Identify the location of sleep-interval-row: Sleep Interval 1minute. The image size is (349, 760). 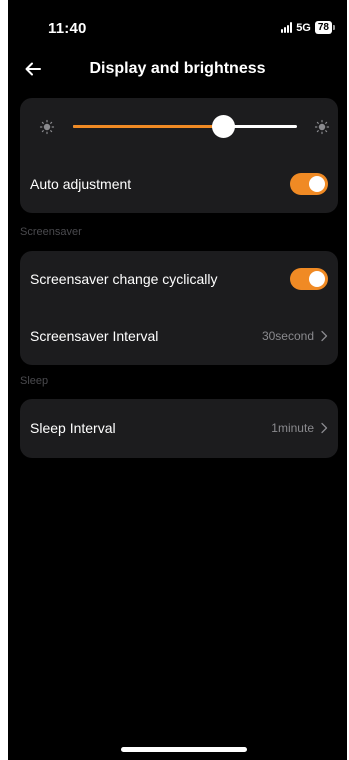
(179, 428).